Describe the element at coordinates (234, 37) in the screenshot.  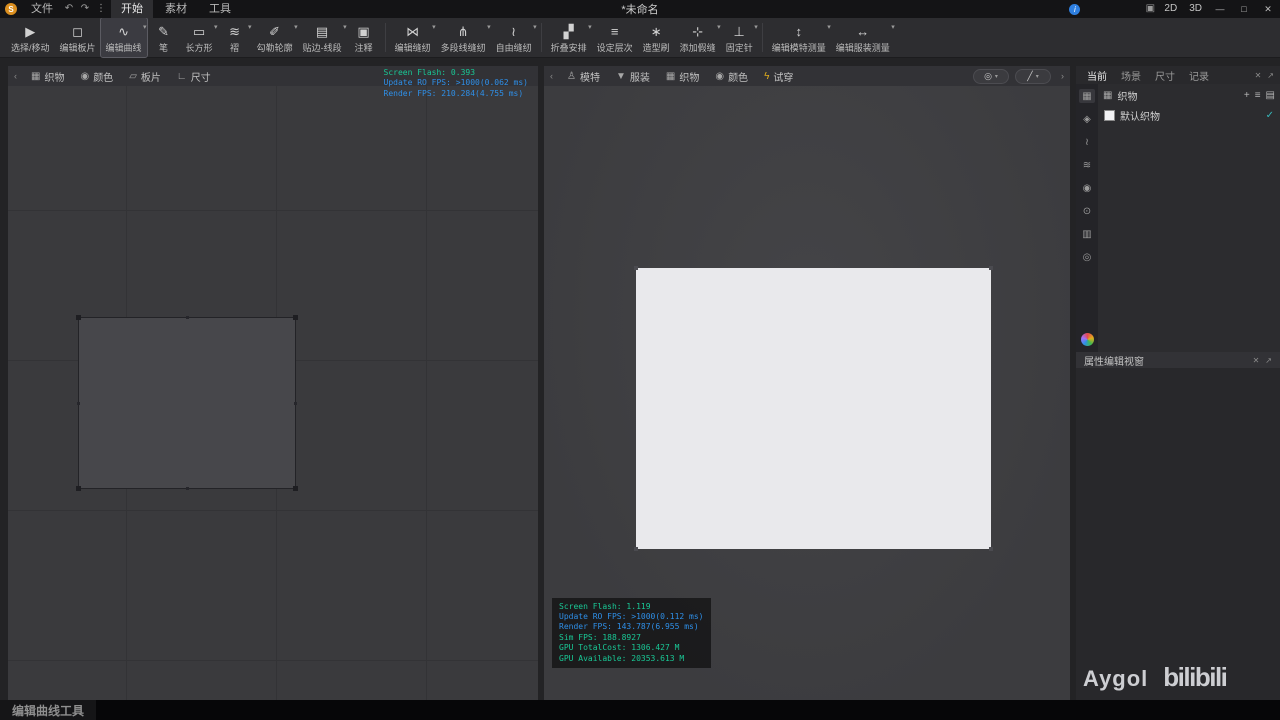
I see `tool-pleat: ≋ 褶` at that location.